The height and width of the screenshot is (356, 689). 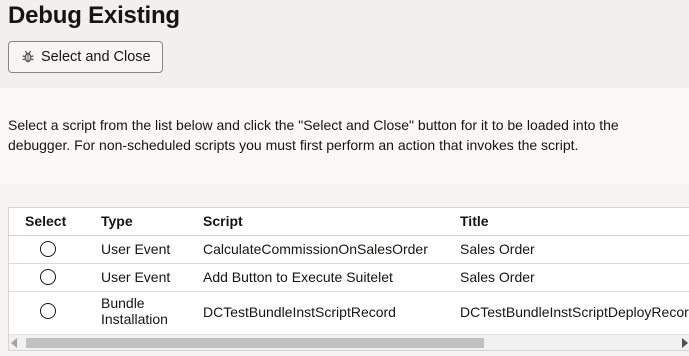 I want to click on select-and-close-button: Select and Close, so click(x=85, y=57).